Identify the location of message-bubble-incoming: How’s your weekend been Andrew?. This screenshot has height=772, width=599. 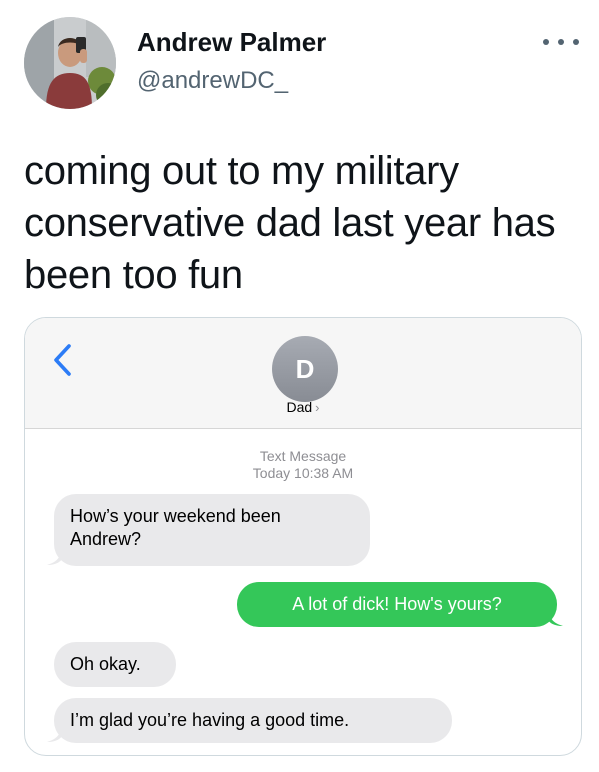
(212, 530).